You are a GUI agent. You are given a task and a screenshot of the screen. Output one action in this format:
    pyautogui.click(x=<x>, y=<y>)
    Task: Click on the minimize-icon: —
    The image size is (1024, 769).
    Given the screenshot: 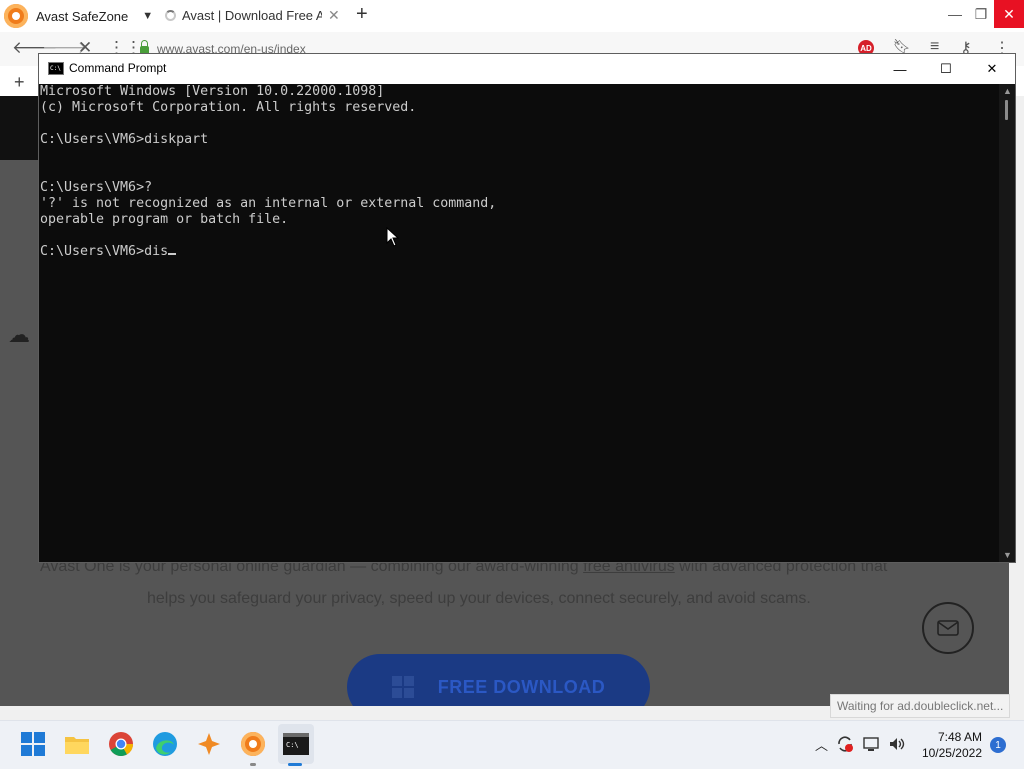 What is the action you would take?
    pyautogui.click(x=955, y=14)
    